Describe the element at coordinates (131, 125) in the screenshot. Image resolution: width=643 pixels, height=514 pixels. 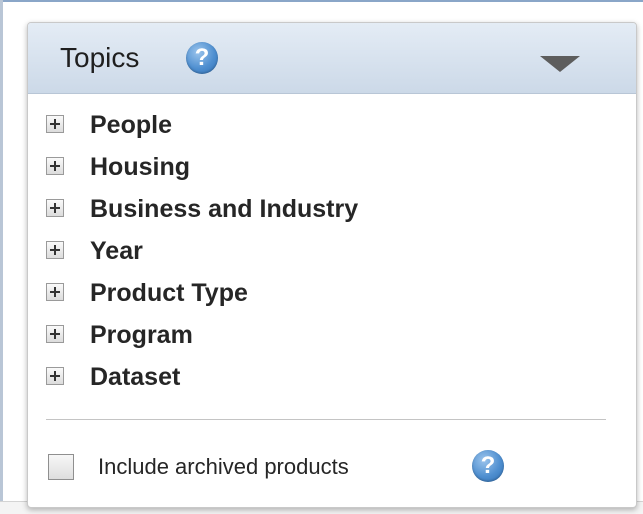
I see `topic-label: People` at that location.